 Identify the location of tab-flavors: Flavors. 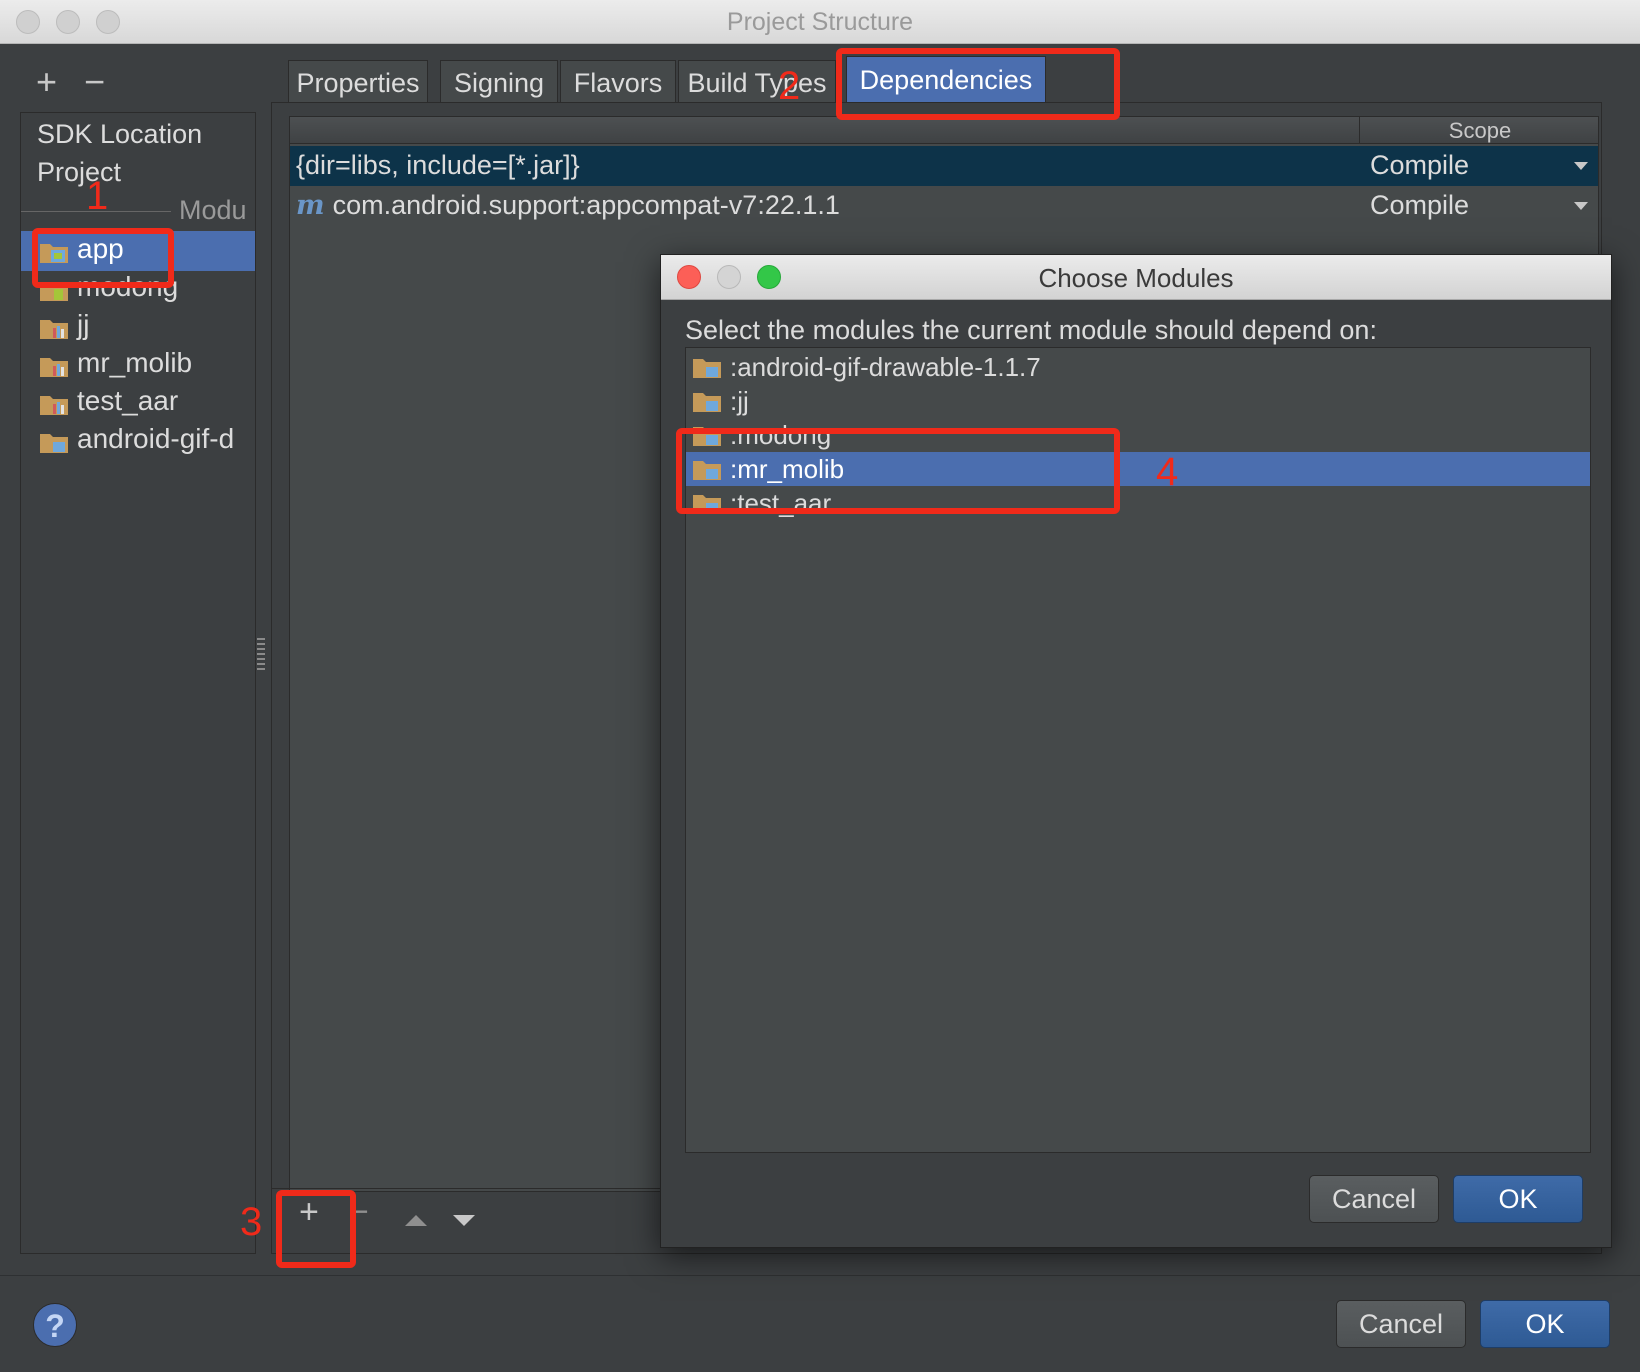
(618, 82).